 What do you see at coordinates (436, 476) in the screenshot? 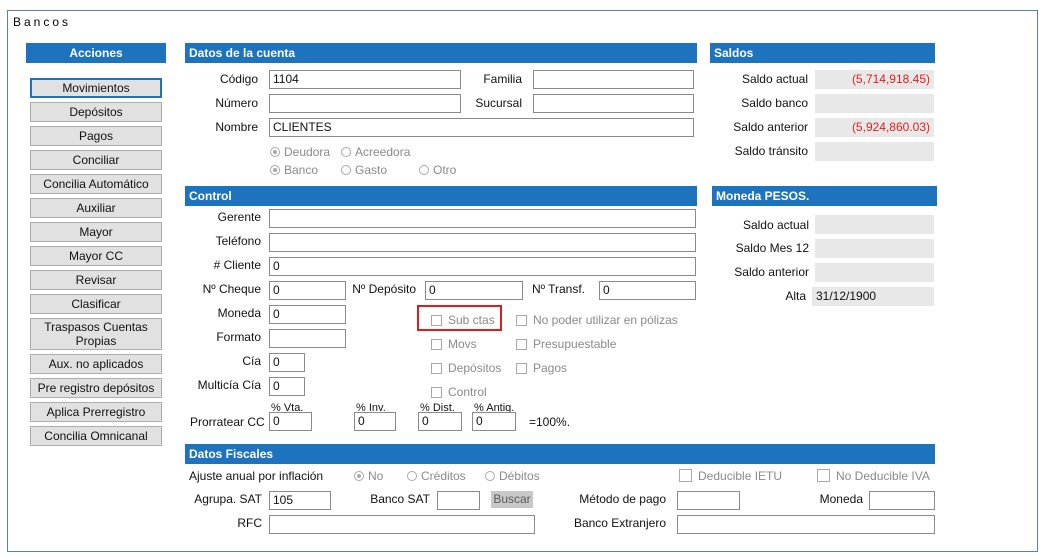
I see `radio-creditos: Créditos` at bounding box center [436, 476].